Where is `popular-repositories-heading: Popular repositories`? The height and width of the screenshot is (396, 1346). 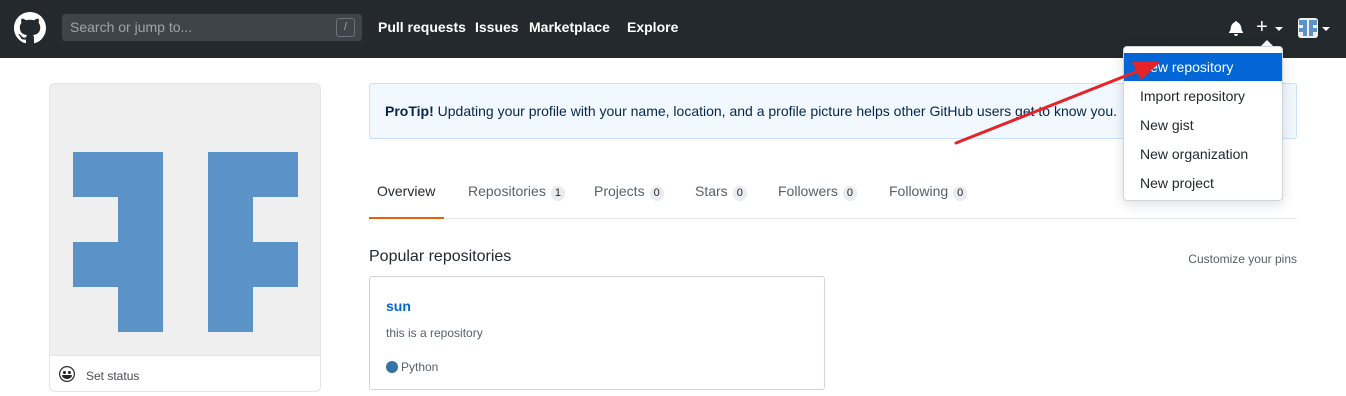
popular-repositories-heading: Popular repositories is located at coordinates (440, 256).